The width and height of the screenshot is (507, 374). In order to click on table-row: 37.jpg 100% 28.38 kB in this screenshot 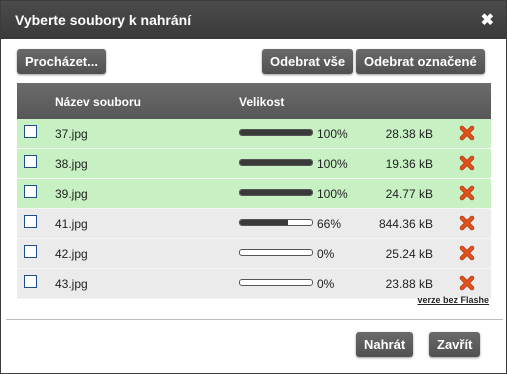, I will do `click(254, 134)`.